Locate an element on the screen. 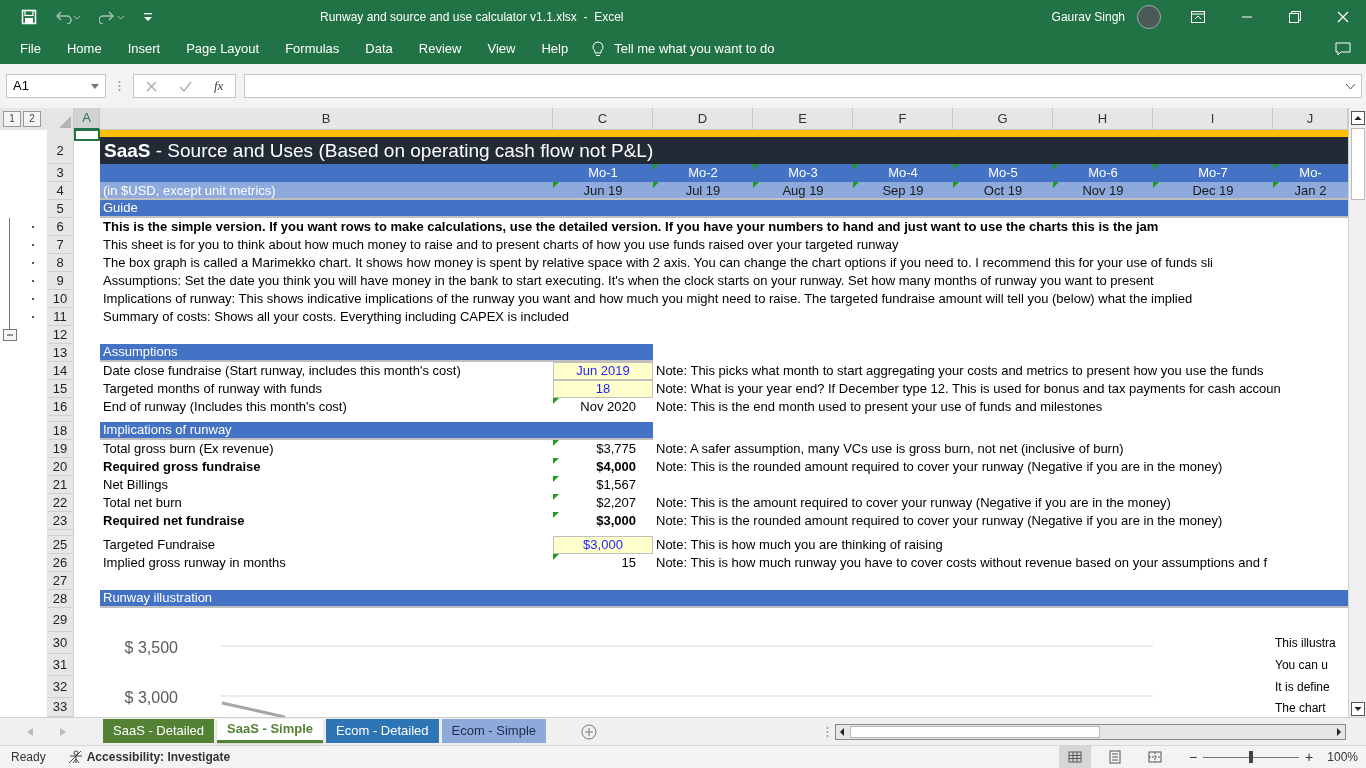  accessibility-icon is located at coordinates (75, 757).